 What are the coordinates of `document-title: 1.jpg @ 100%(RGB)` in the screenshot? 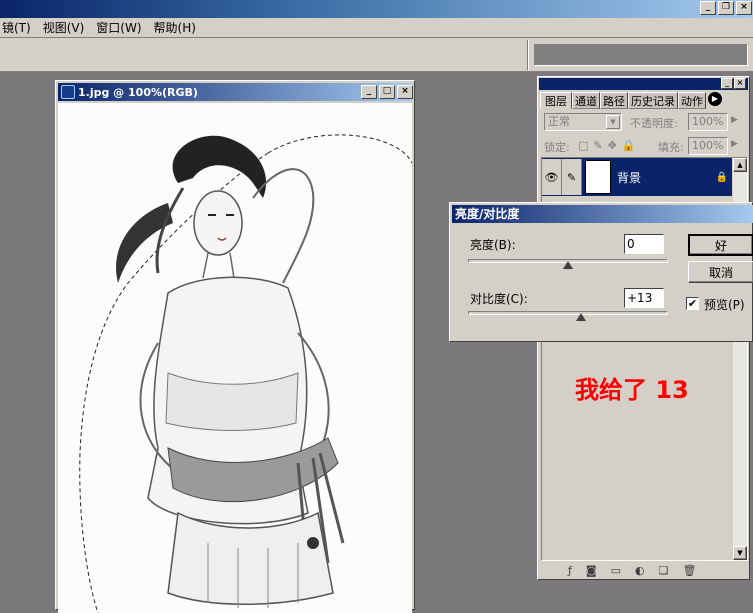 It's located at (138, 92).